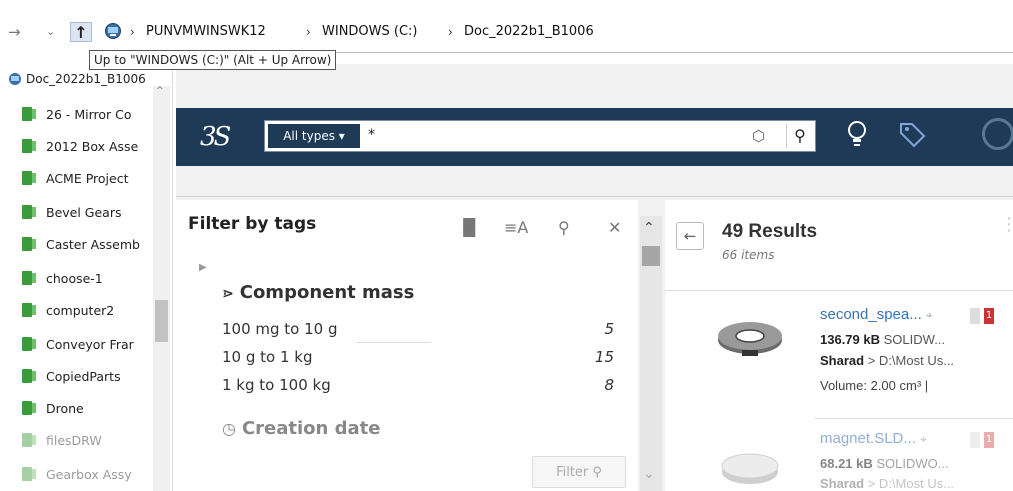 Image resolution: width=1013 pixels, height=491 pixels. What do you see at coordinates (93, 244) in the screenshot?
I see `tree-item-label: Caster Assemb` at bounding box center [93, 244].